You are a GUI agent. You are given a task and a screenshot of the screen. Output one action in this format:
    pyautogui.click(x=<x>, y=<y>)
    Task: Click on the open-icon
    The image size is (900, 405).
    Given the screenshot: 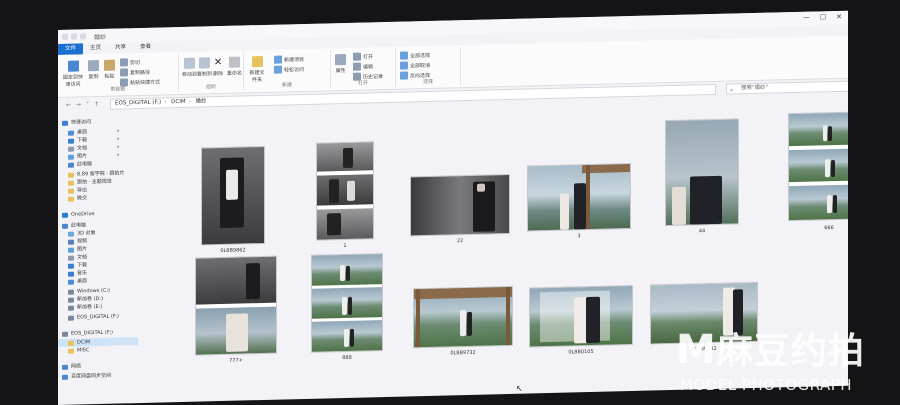 What is the action you would take?
    pyautogui.click(x=357, y=56)
    